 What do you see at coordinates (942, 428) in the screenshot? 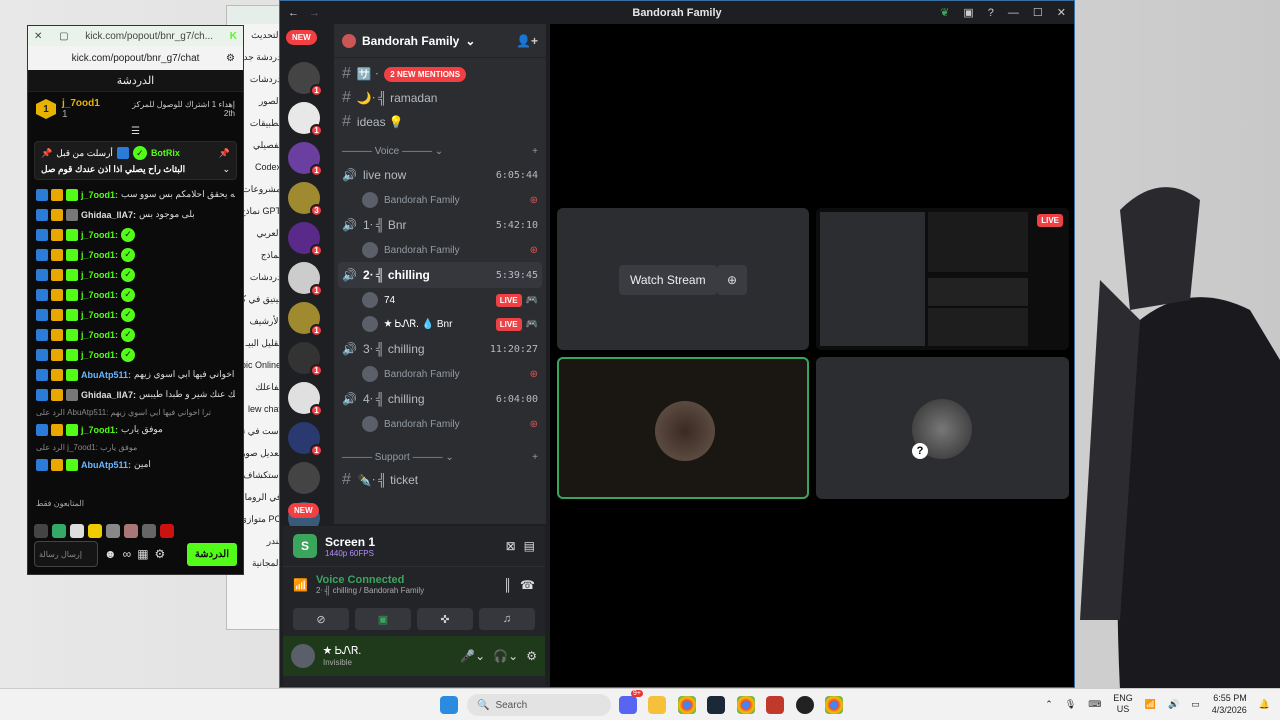
I see `user-tile: ?` at bounding box center [942, 428].